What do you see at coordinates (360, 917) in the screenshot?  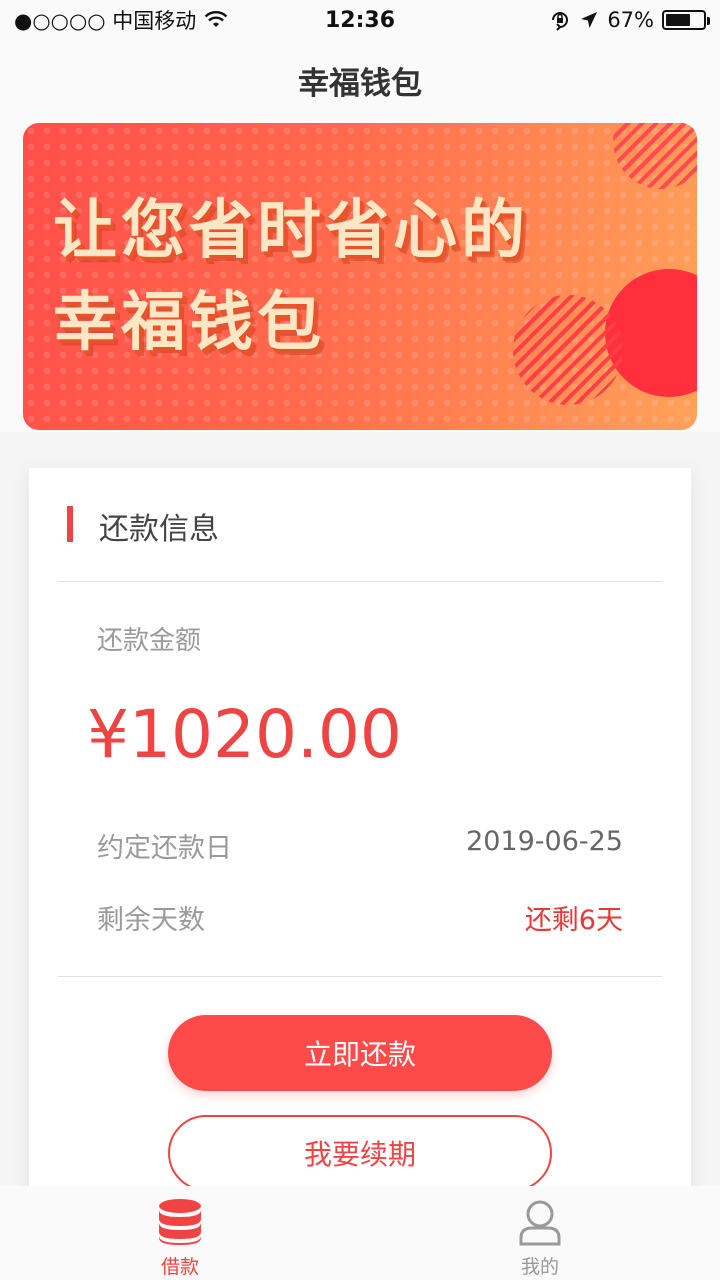 I see `remaining-days-row: 剩余天数 还剩6天` at bounding box center [360, 917].